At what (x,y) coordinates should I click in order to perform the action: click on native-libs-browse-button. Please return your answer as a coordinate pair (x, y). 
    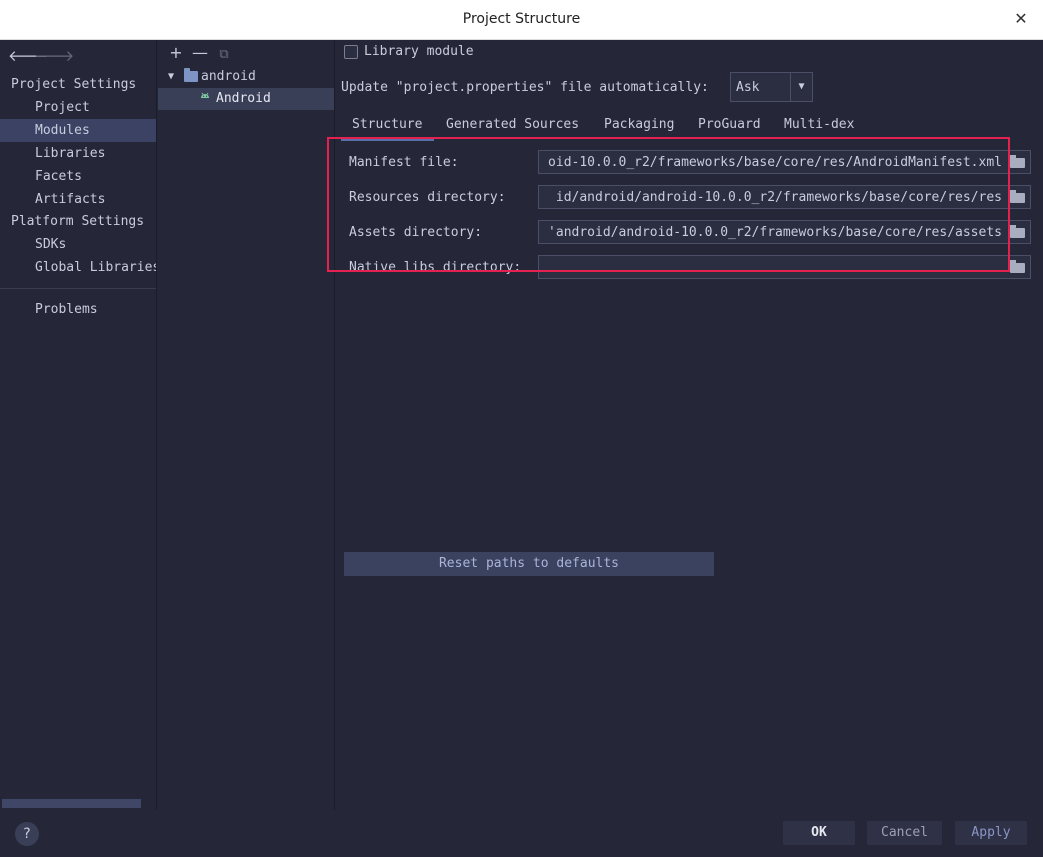
    Looking at the image, I should click on (1018, 267).